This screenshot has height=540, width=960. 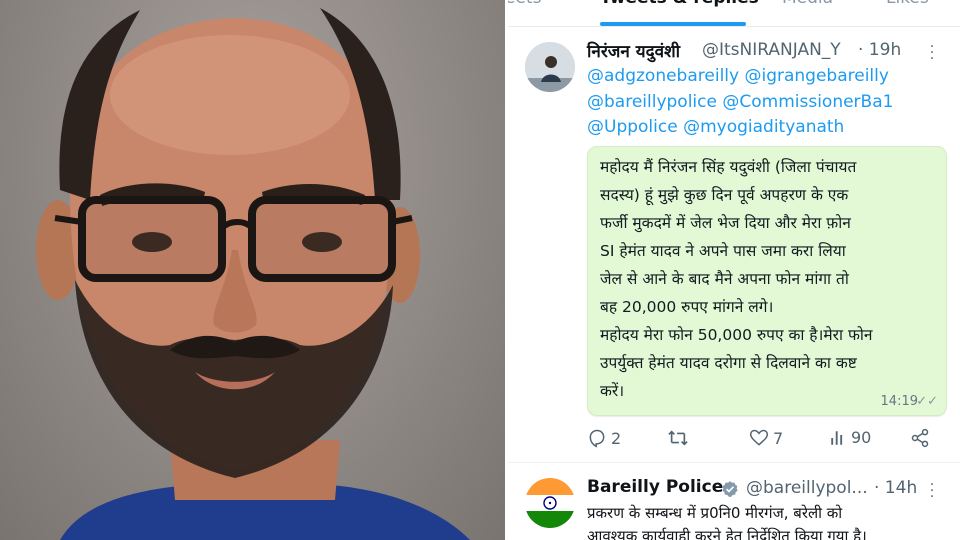 I want to click on tweet-separator, so click(x=734, y=462).